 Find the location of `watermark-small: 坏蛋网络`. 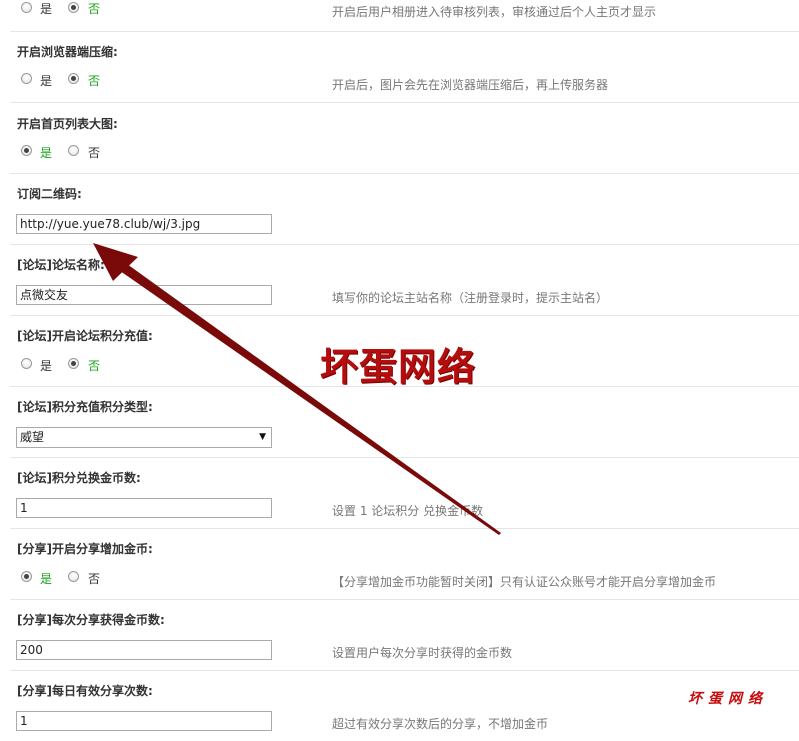

watermark-small: 坏蛋网络 is located at coordinates (728, 699).